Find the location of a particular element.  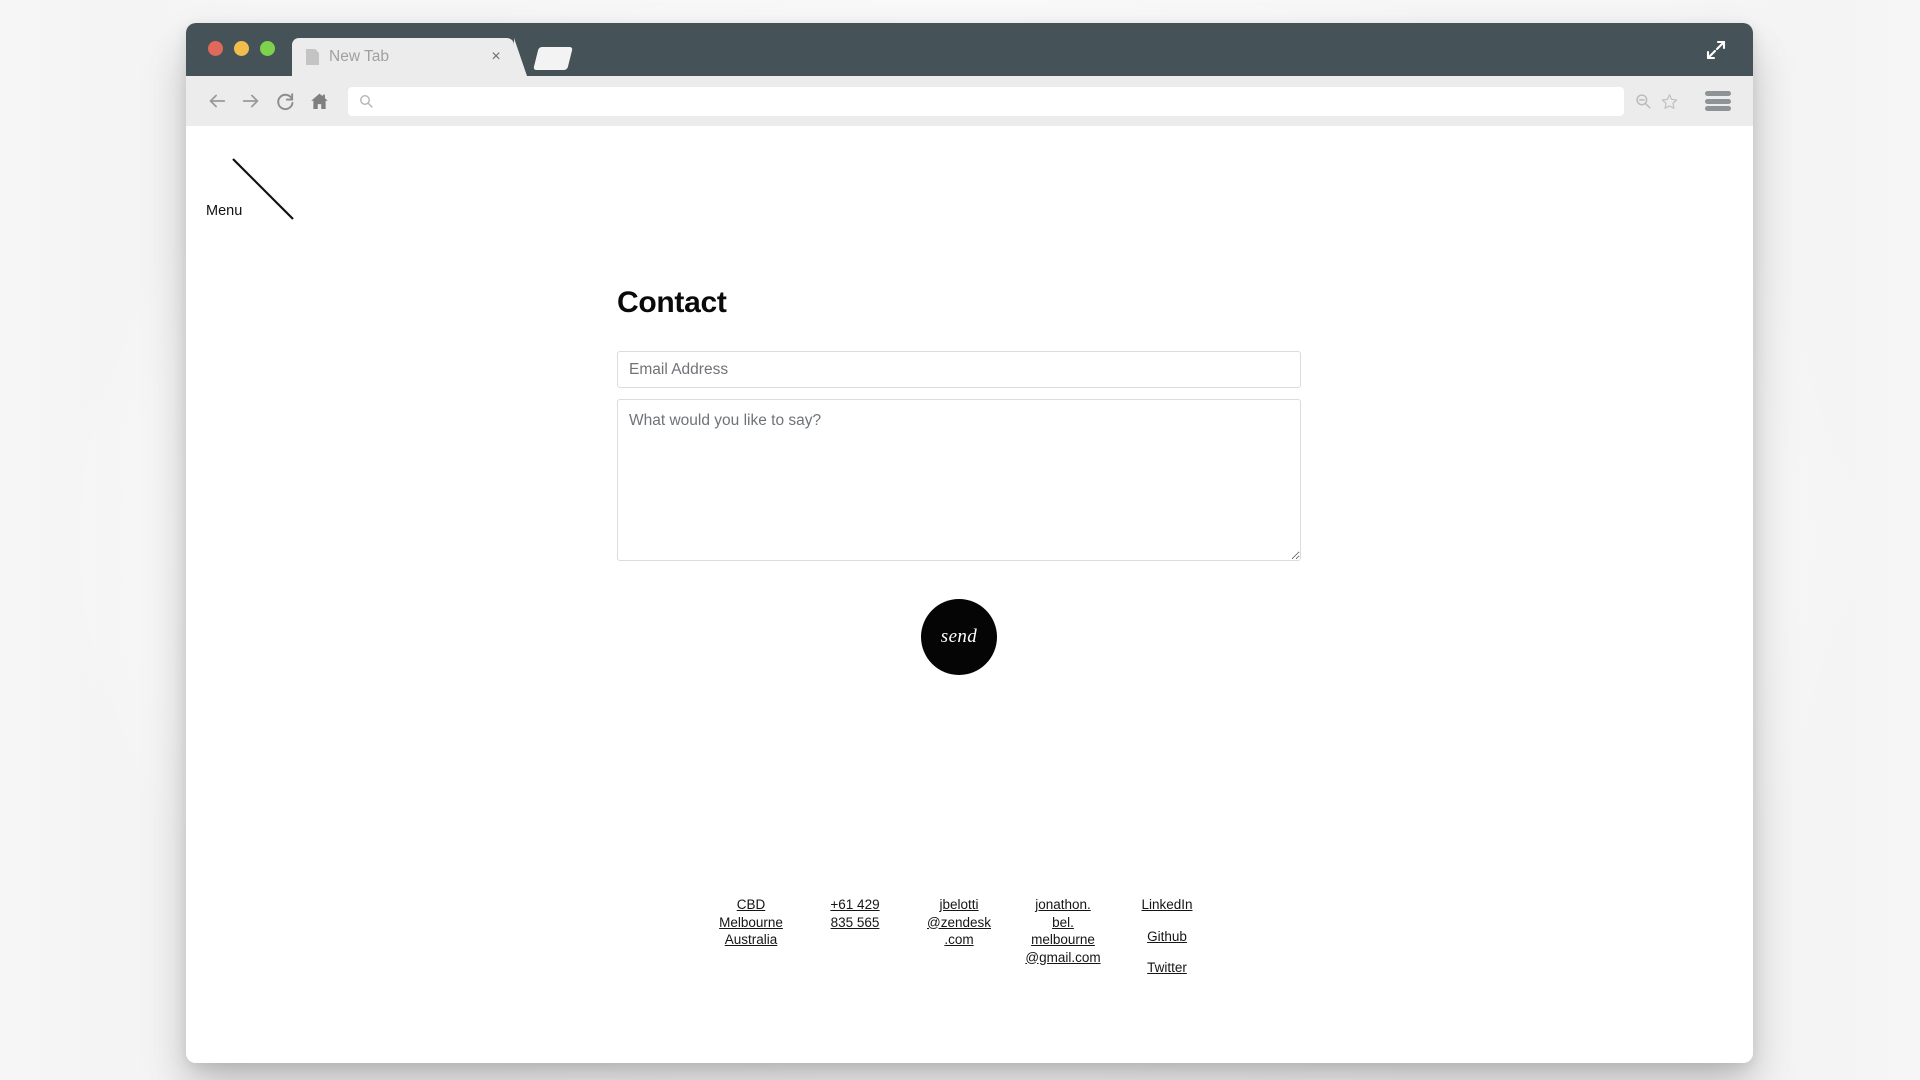

browser-title-bar: New Tab × is located at coordinates (969, 49).